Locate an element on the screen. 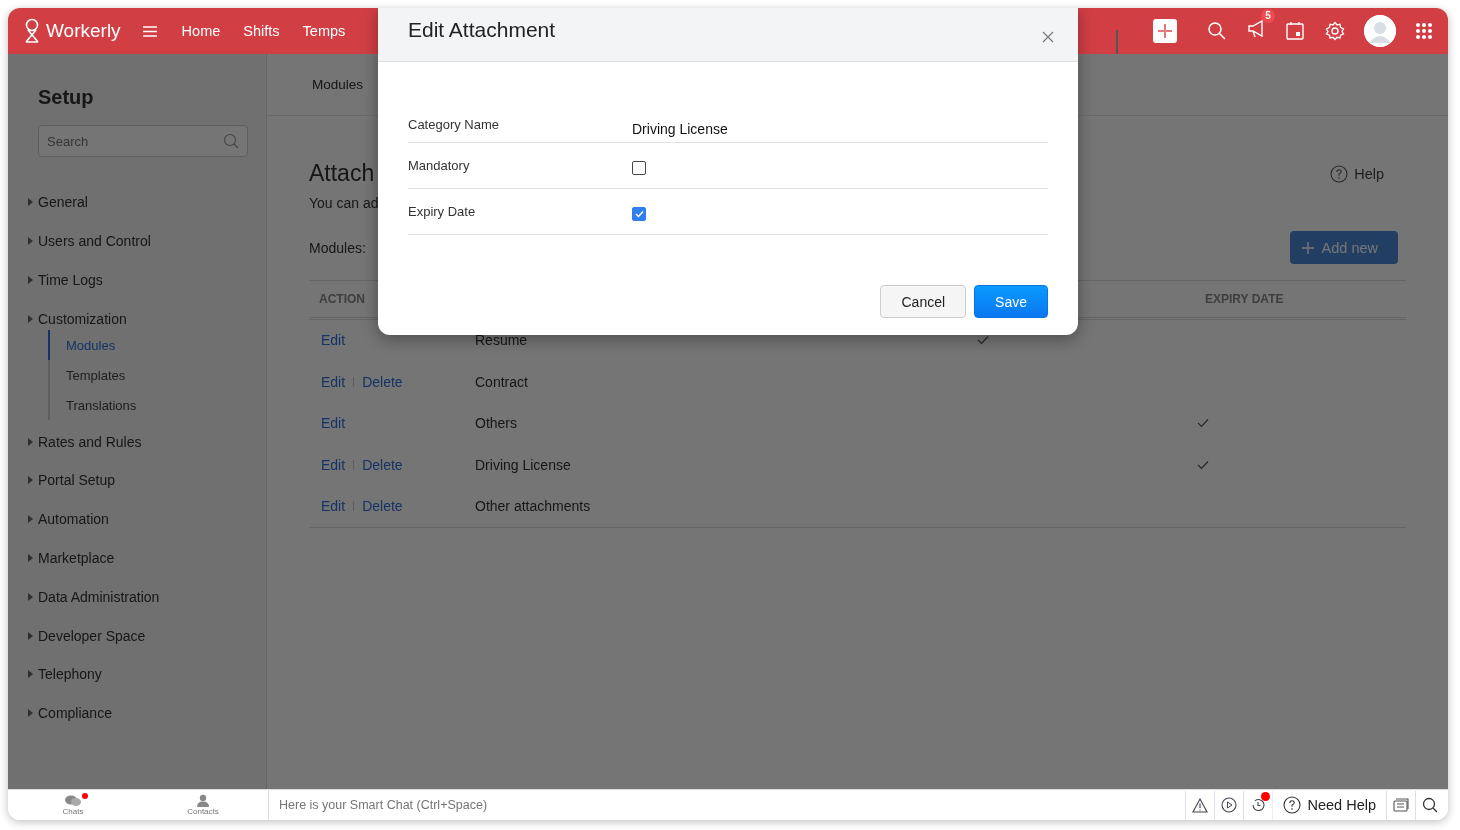 This screenshot has width=1460, height=830. help-icon is located at coordinates (1292, 805).